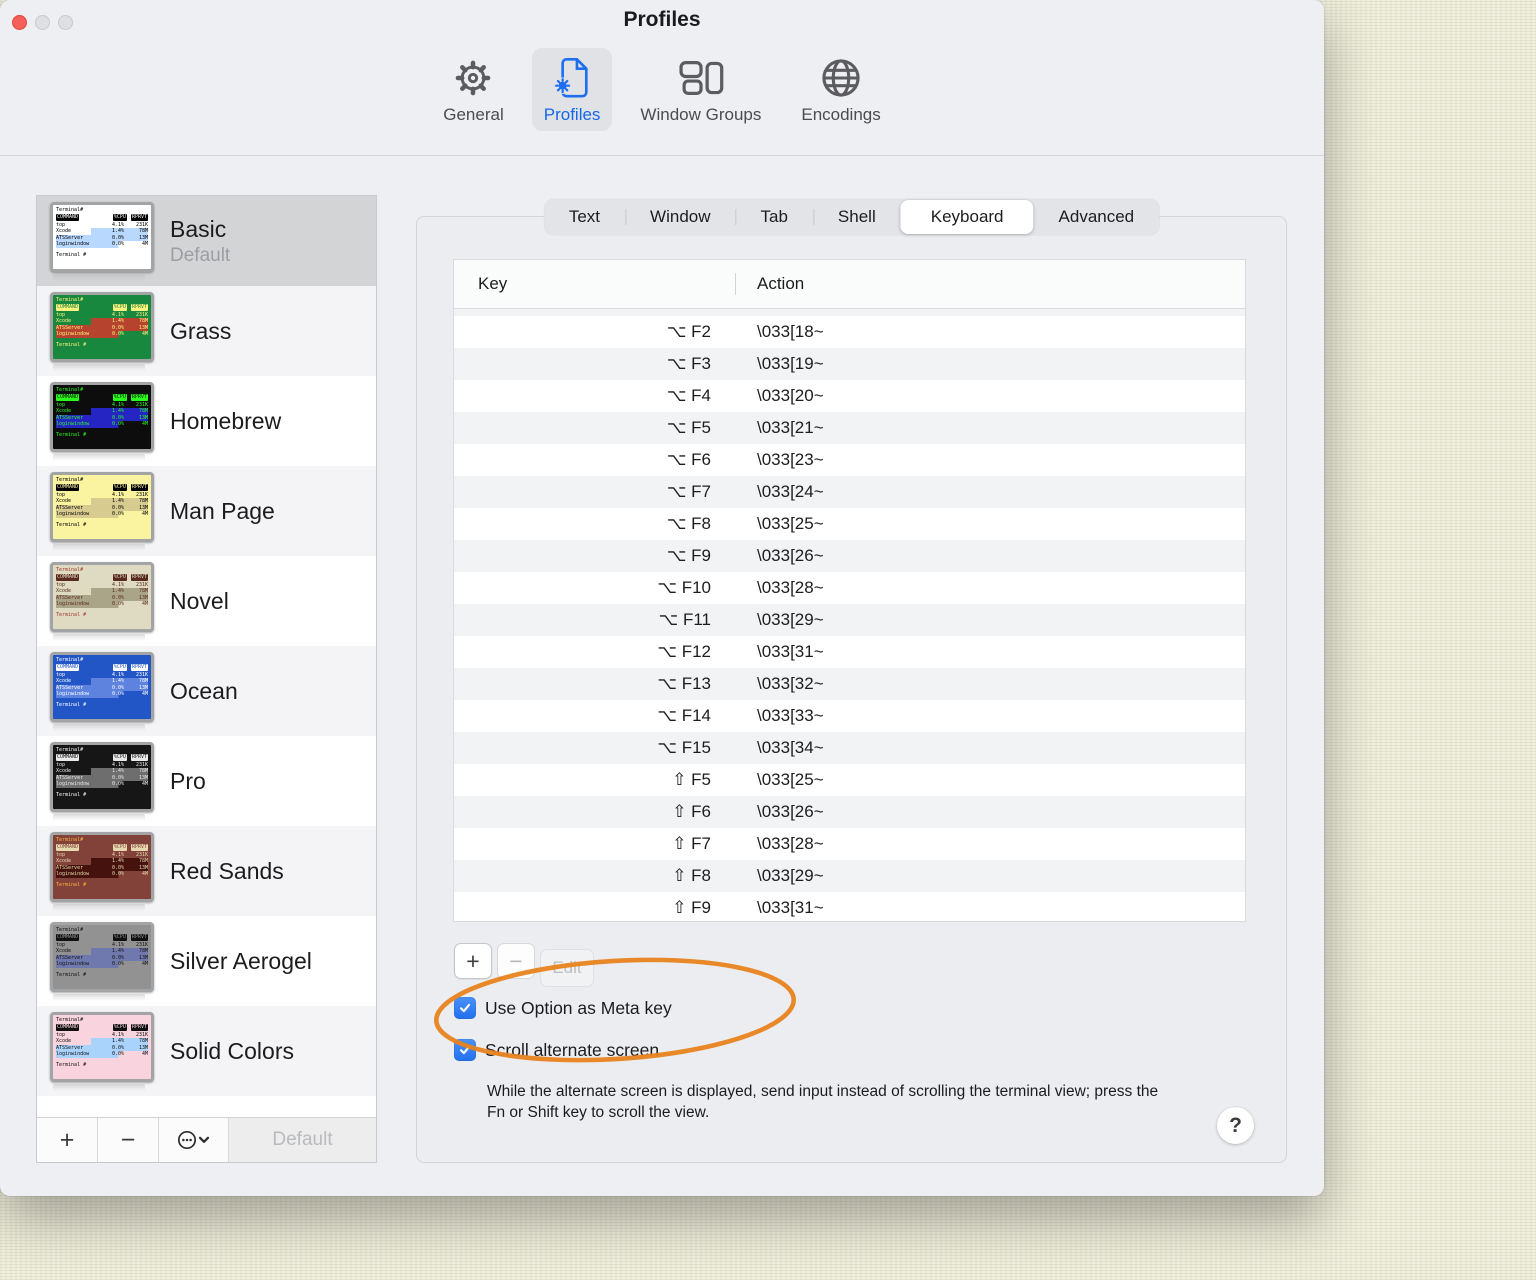 This screenshot has height=1280, width=1536. Describe the element at coordinates (684, 747) in the screenshot. I see `shortcut-key: ⌥ F15` at that location.